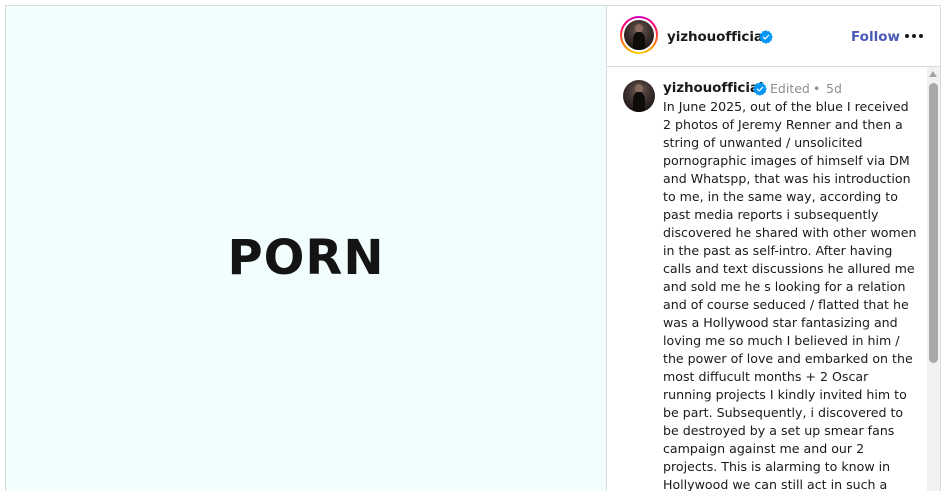 This screenshot has width=946, height=491. Describe the element at coordinates (784, 286) in the screenshot. I see `caption-line: and sold me he s looking for a relation` at that location.